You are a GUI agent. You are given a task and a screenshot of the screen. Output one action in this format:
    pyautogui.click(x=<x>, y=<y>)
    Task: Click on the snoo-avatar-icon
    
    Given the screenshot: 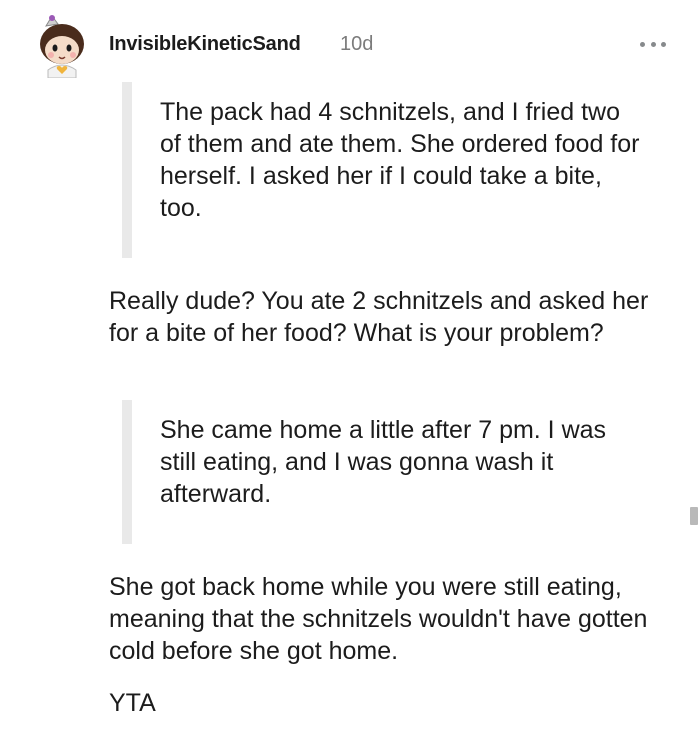 What is the action you would take?
    pyautogui.click(x=62, y=47)
    